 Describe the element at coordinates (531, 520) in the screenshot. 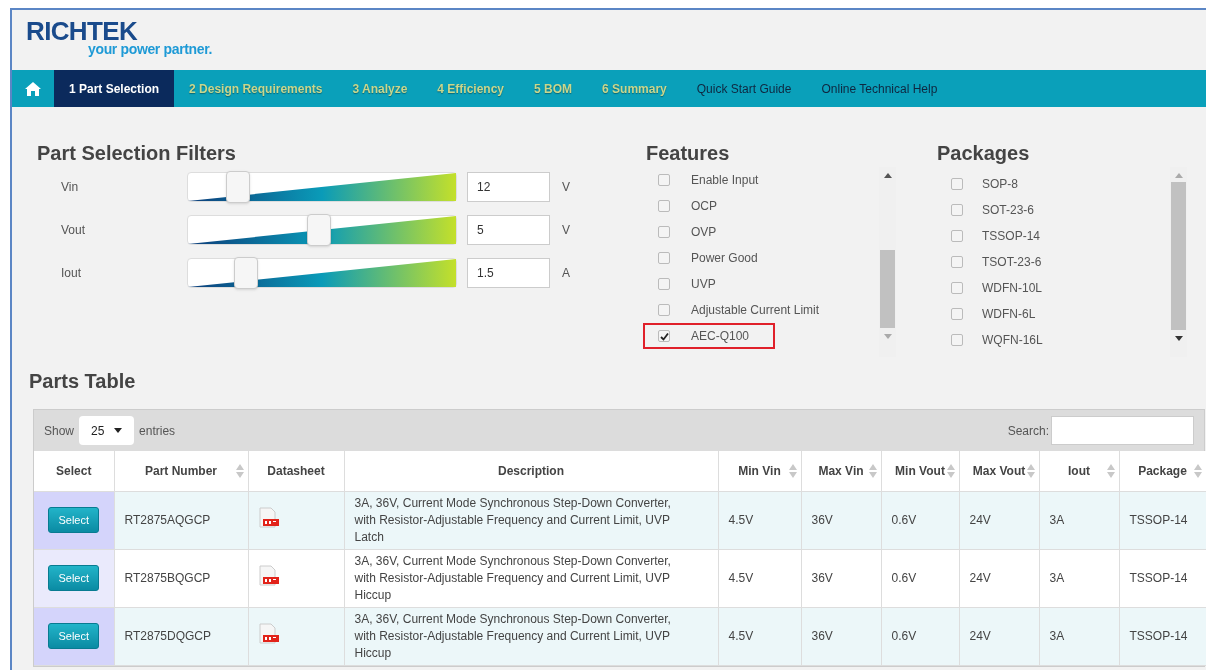

I see `table-cell: 3A, 36V, Current Mode Synchronous Step-Down Converter, with Resistor-Adjustable Frequency and Current Limit, UVP Latch` at that location.